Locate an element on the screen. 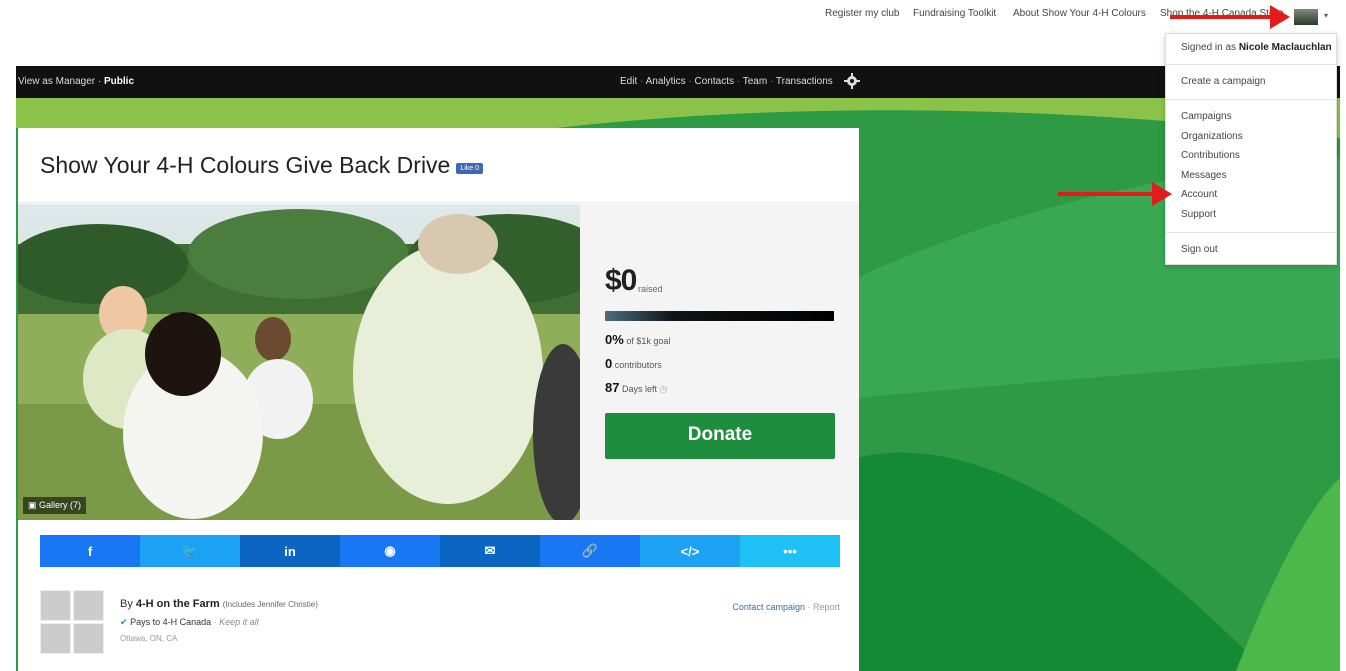 The width and height of the screenshot is (1346, 671). facebook-like-button: Like 0 is located at coordinates (470, 168).